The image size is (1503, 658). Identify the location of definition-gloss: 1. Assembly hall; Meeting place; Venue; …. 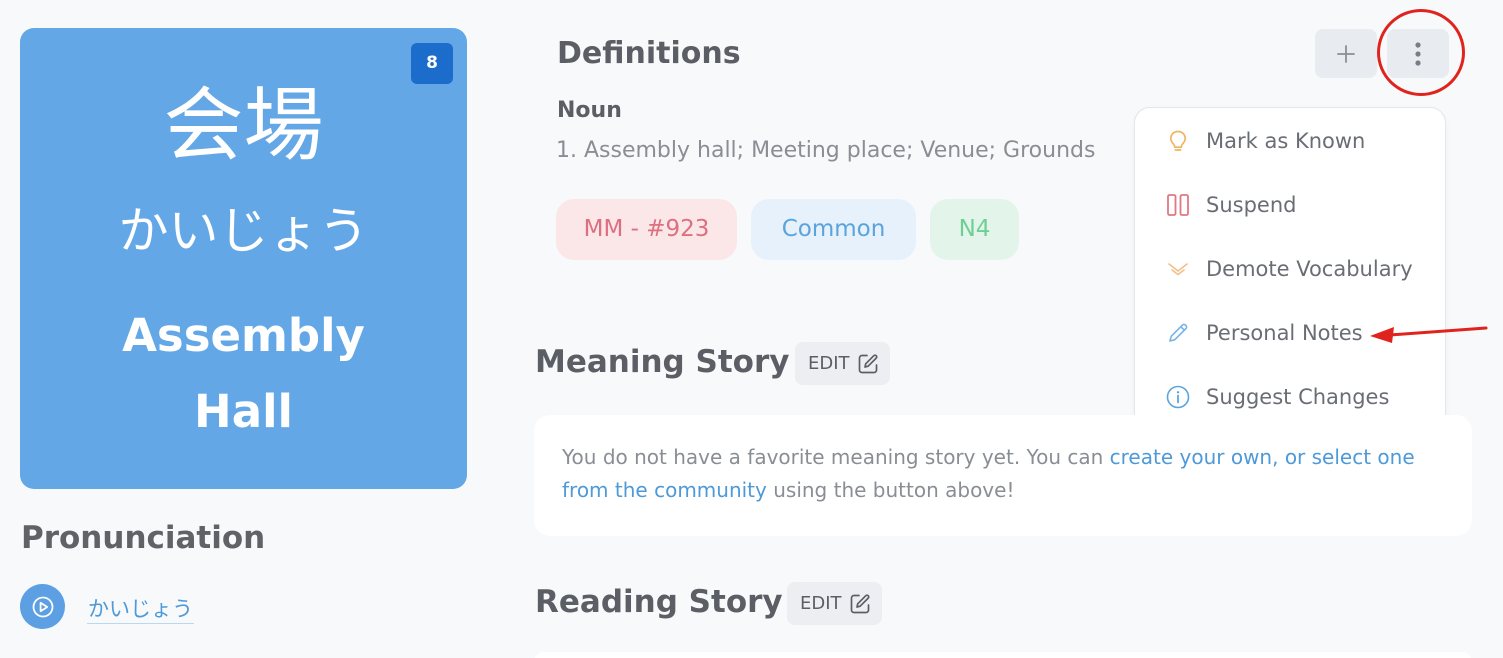
(826, 150).